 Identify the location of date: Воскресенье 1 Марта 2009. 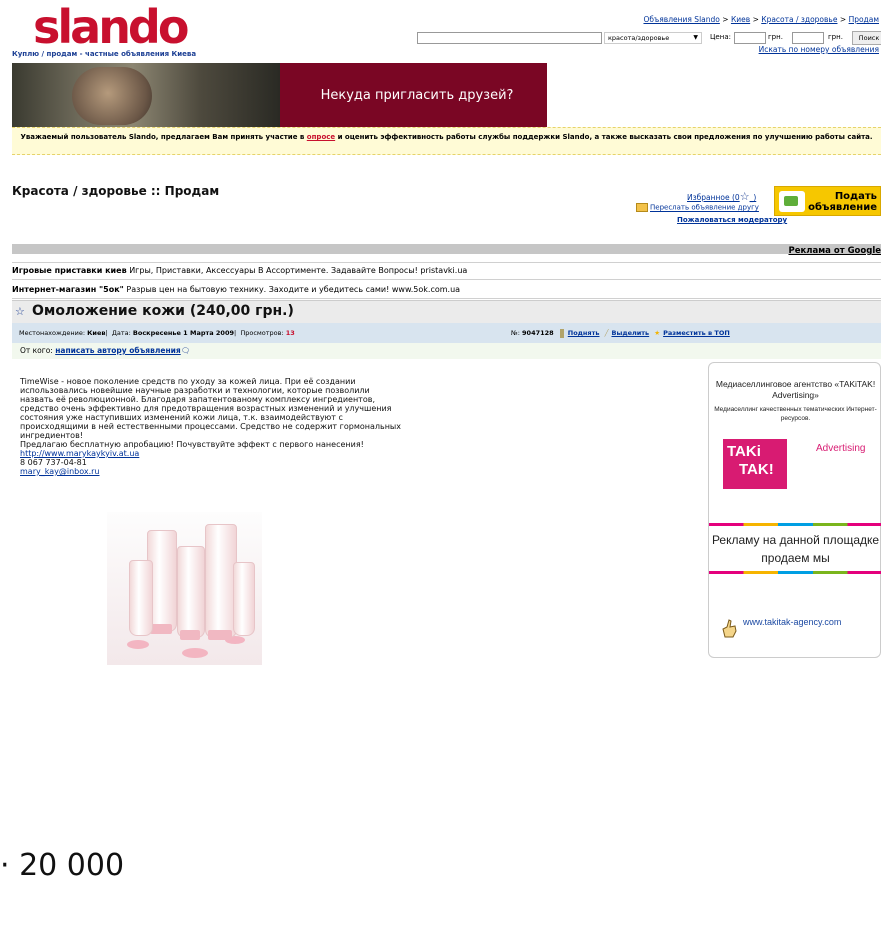
(183, 333).